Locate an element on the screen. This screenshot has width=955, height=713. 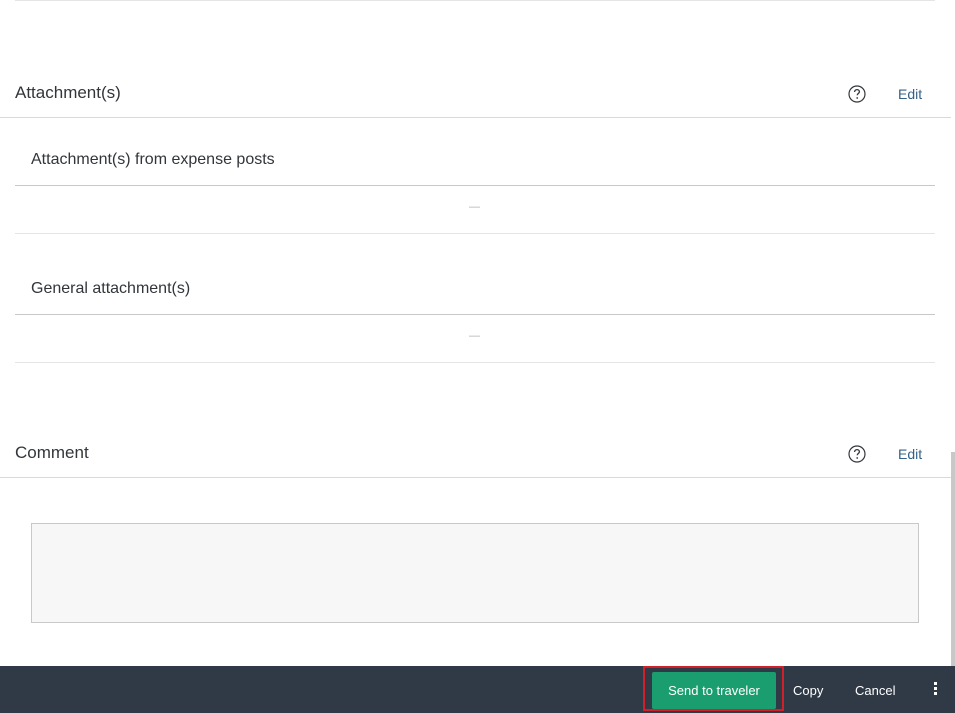
attachments-section-title: Attachment(s) is located at coordinates (68, 92).